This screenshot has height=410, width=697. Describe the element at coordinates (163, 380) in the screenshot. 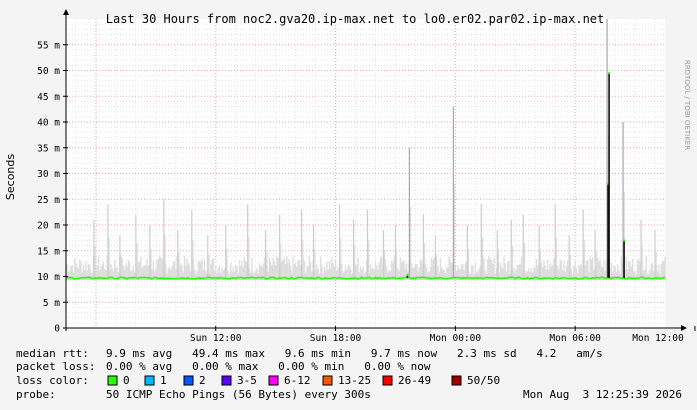

I see `loss-color-label: 1` at that location.